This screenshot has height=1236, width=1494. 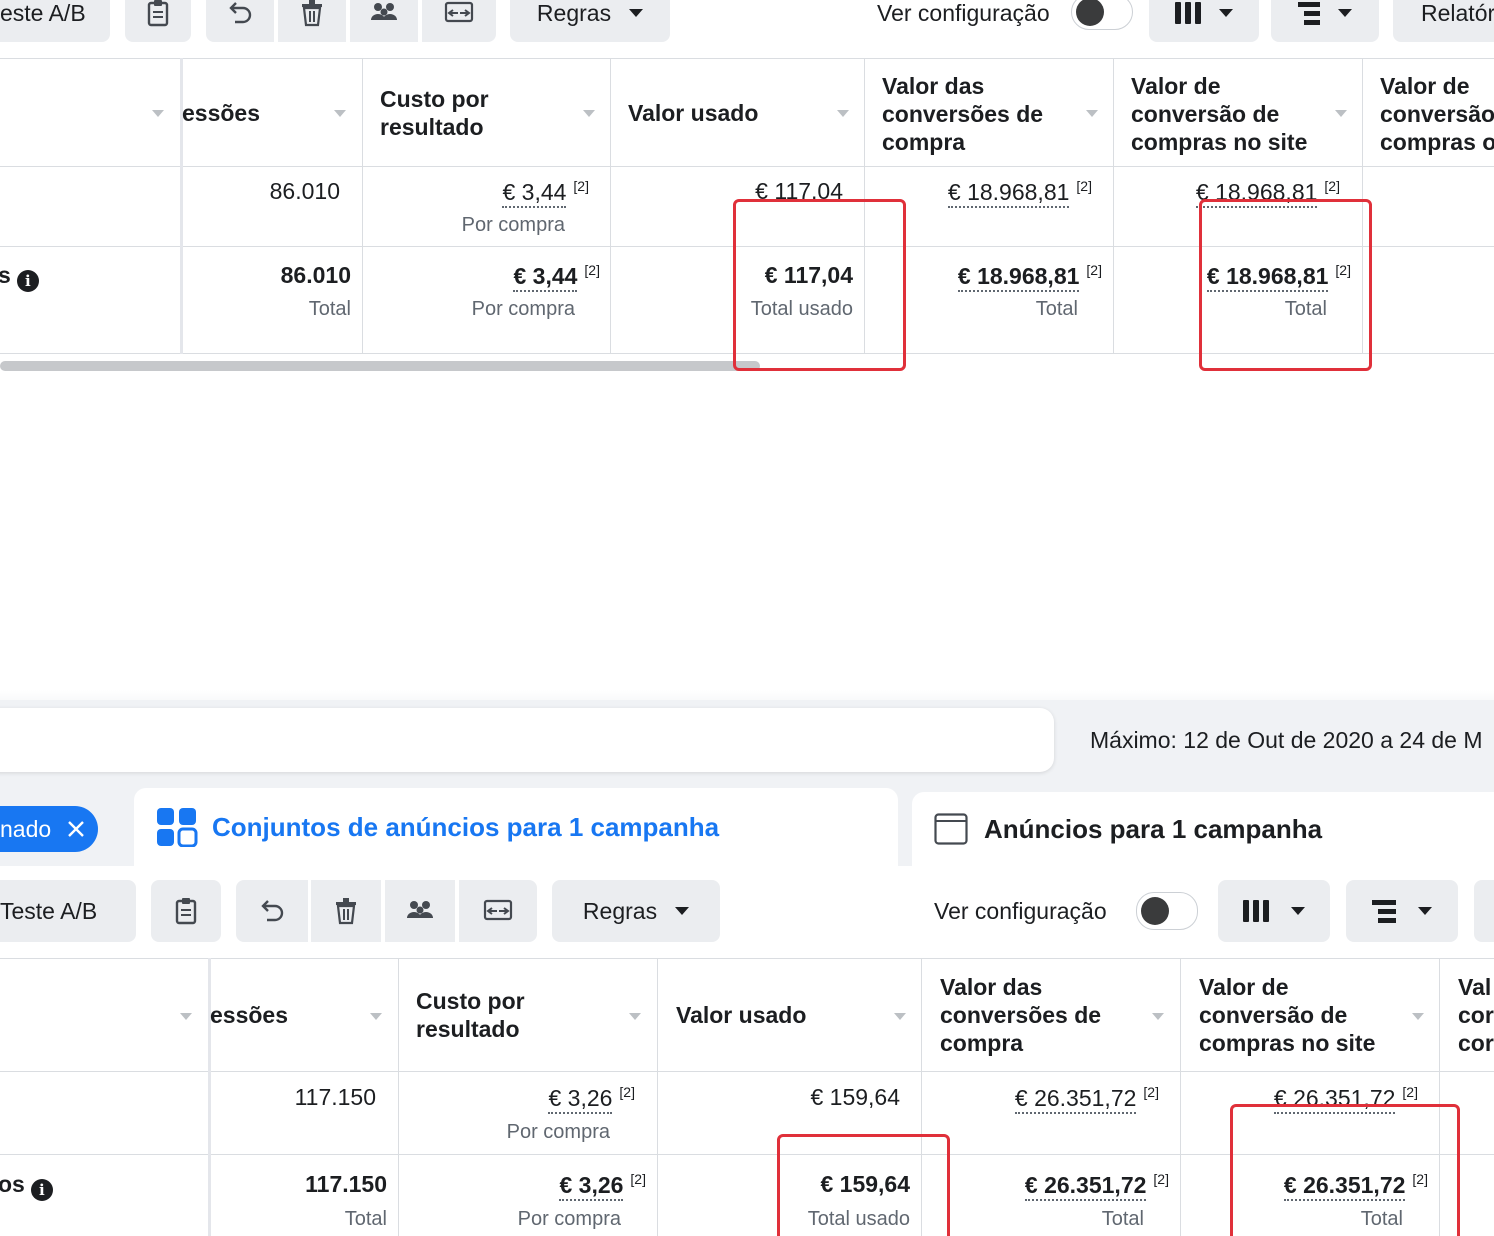 I want to click on frozen-column-divider, so click(x=209, y=1097).